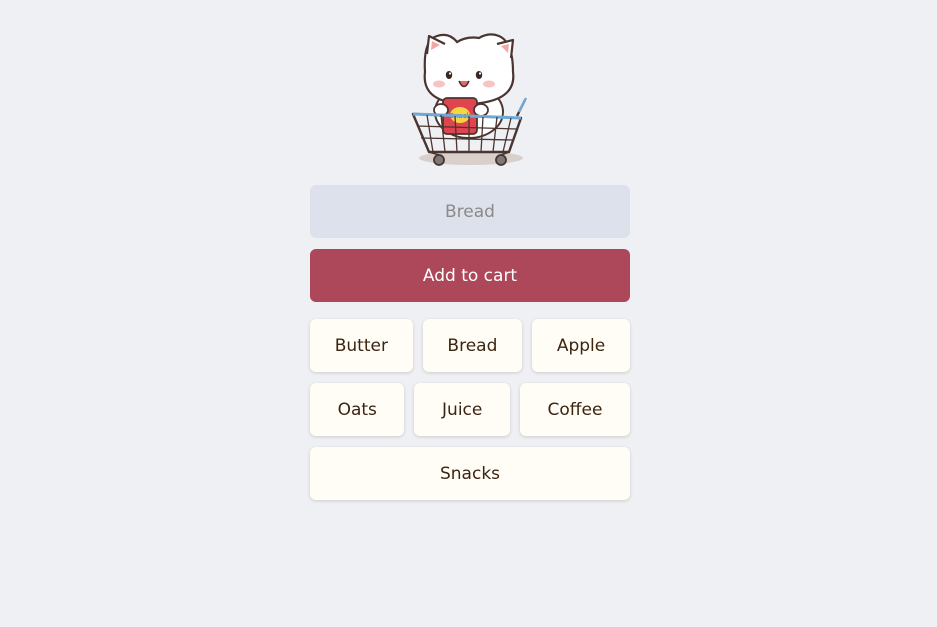  I want to click on list-item-coffee: Coffee, so click(574, 409).